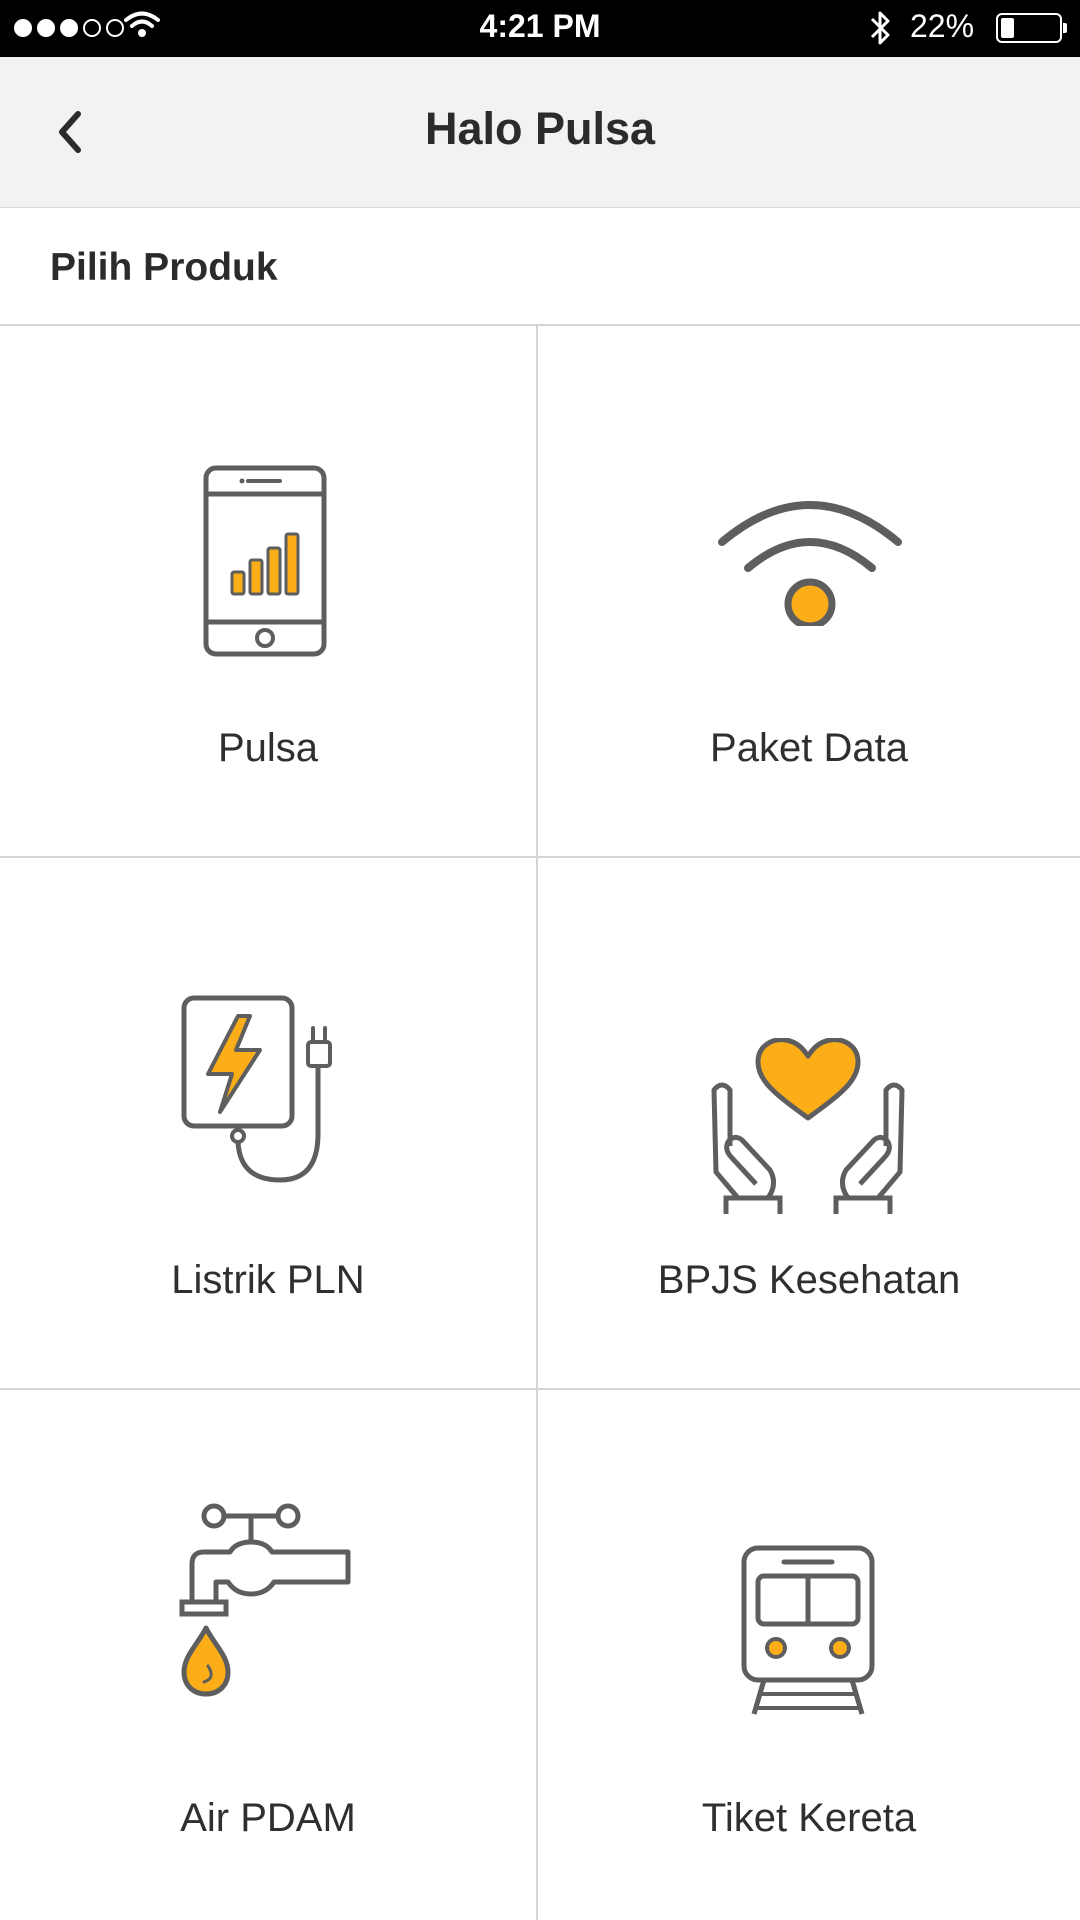 The height and width of the screenshot is (1920, 1080). What do you see at coordinates (265, 561) in the screenshot?
I see `phone-signal-icon` at bounding box center [265, 561].